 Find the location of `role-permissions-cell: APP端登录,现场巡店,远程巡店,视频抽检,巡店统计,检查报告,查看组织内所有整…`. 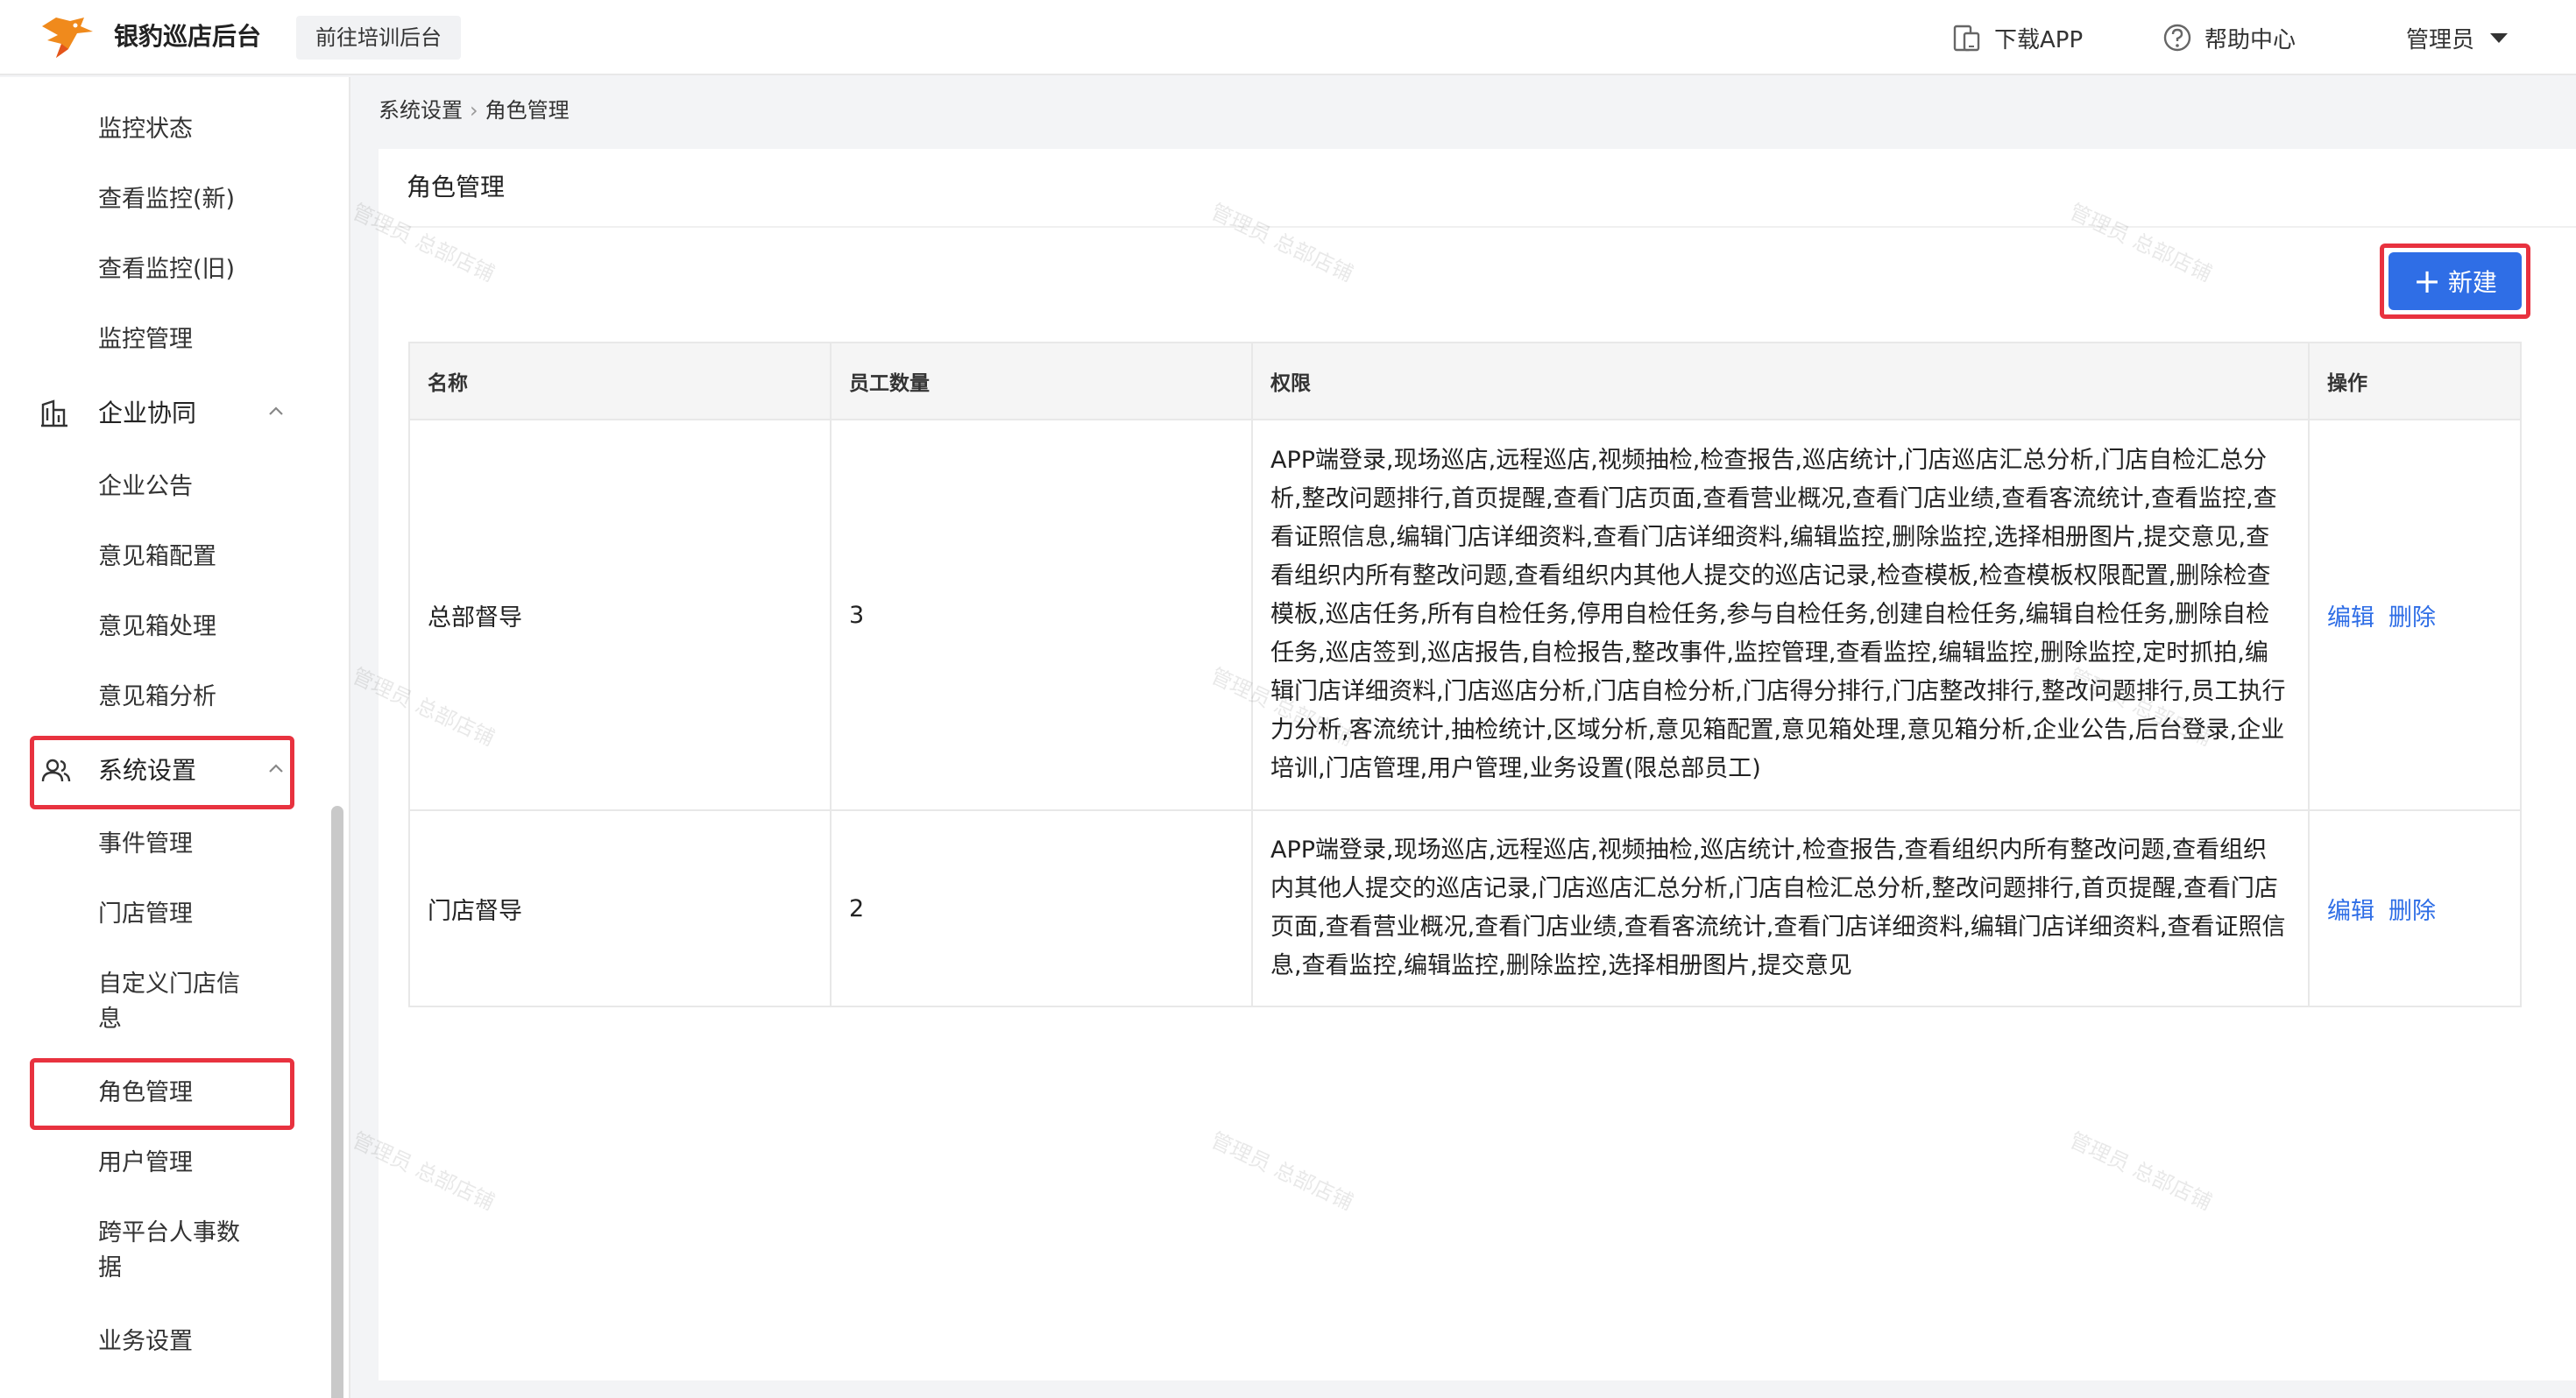

role-permissions-cell: APP端登录,现场巡店,远程巡店,视频抽检,巡店统计,检查报告,查看组织内所有整… is located at coordinates (1780, 908).